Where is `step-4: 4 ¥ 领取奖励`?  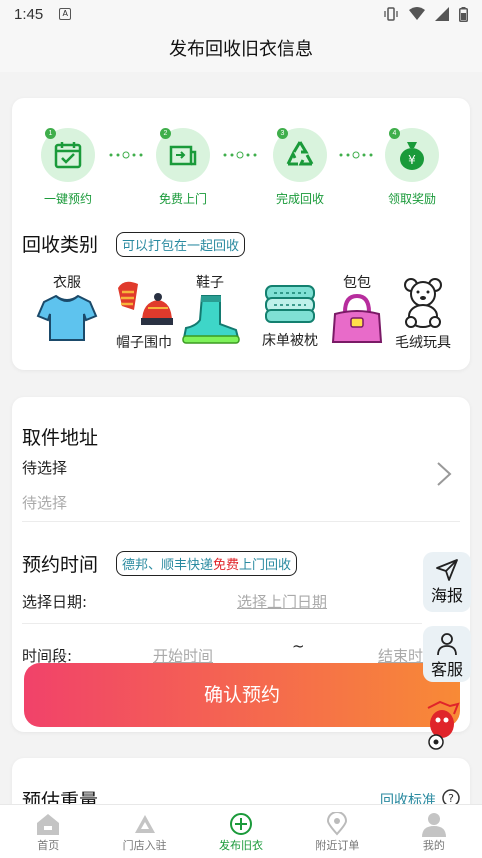 step-4: 4 ¥ 领取奖励 is located at coordinates (412, 167).